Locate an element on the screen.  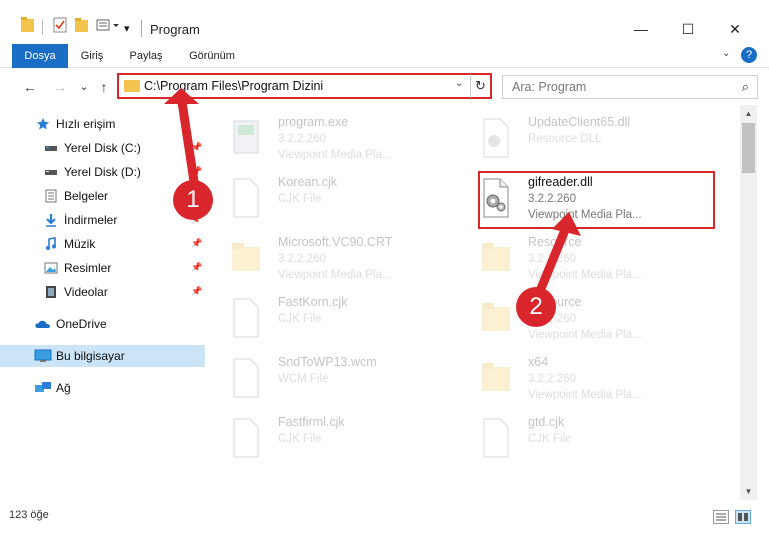
expand-ribbon-icon: ⌄ is located at coordinates (726, 53).